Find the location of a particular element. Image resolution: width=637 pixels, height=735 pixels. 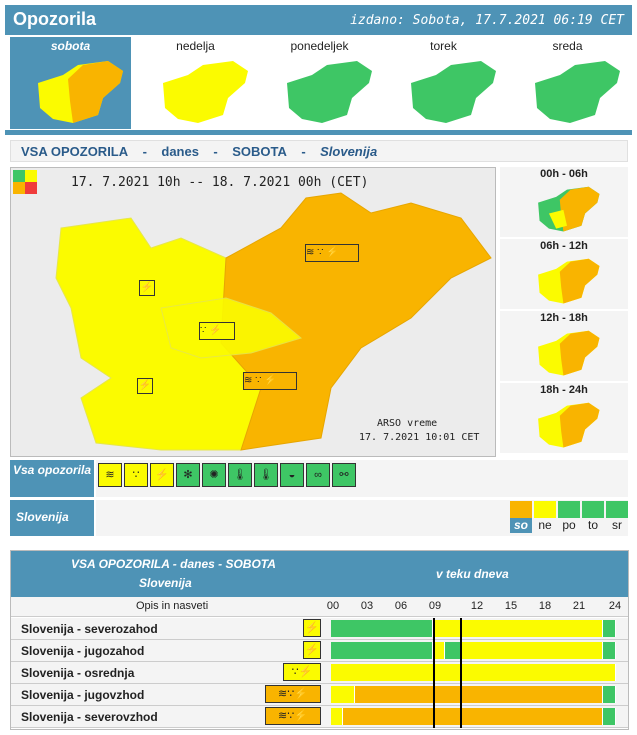

filter-label: Vsa opozorila is located at coordinates (52, 478).